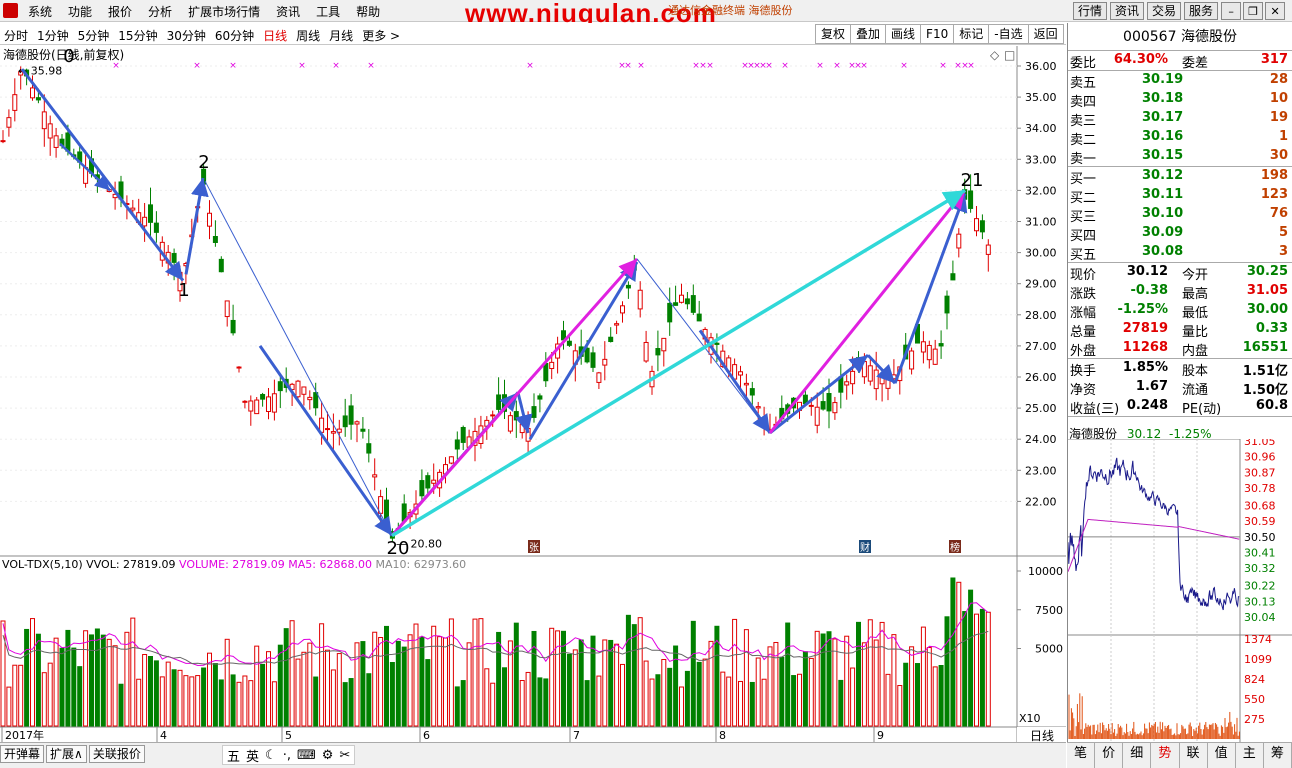 The image size is (1292, 768). What do you see at coordinates (1009, 34) in the screenshot?
I see `tool-button-5: -自选` at bounding box center [1009, 34].